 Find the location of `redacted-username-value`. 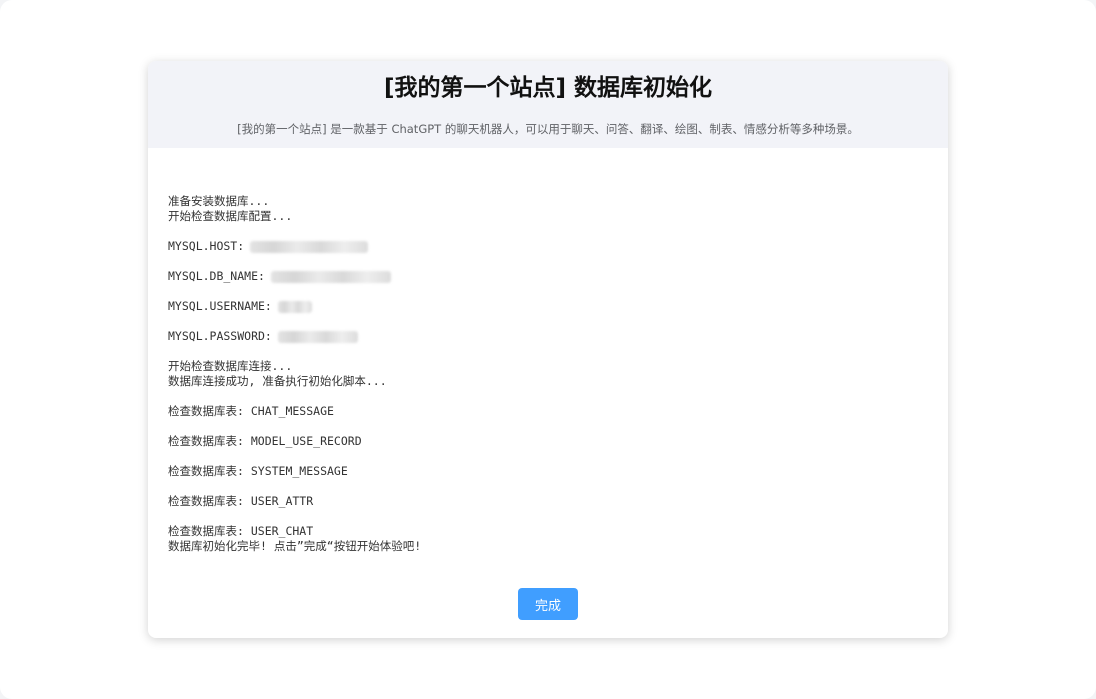

redacted-username-value is located at coordinates (294, 306).